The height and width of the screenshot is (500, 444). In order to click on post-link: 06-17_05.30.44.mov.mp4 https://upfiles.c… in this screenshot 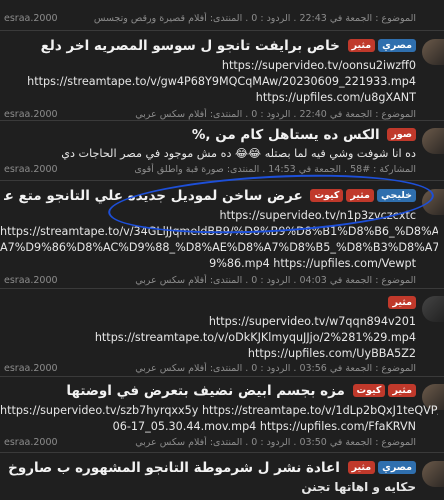, I will do `click(210, 427)`.